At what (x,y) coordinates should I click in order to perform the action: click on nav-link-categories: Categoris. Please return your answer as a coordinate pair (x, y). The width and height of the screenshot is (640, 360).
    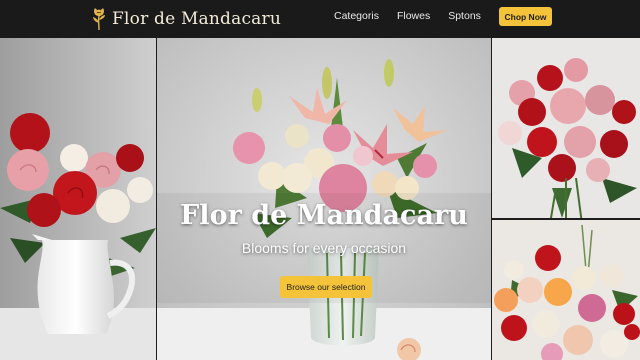
    Looking at the image, I should click on (356, 16).